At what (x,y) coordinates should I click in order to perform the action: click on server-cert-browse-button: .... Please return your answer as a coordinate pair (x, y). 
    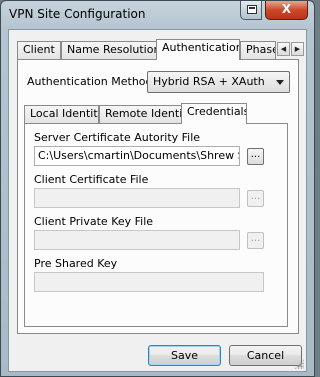
    Looking at the image, I should click on (255, 156).